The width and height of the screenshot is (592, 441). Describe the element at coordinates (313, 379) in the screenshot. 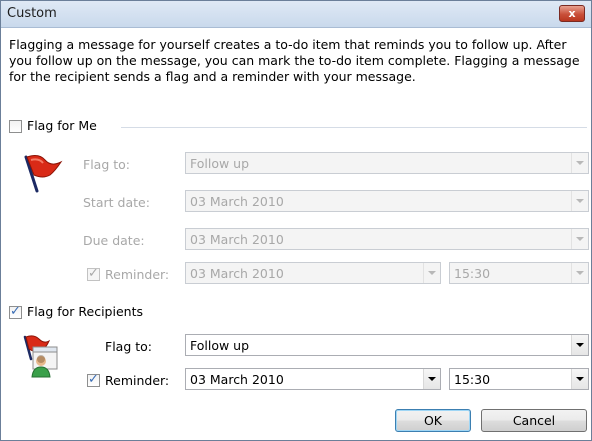

I see `flag-for-recipients-reminder-date-picker: 03 March 2010` at that location.